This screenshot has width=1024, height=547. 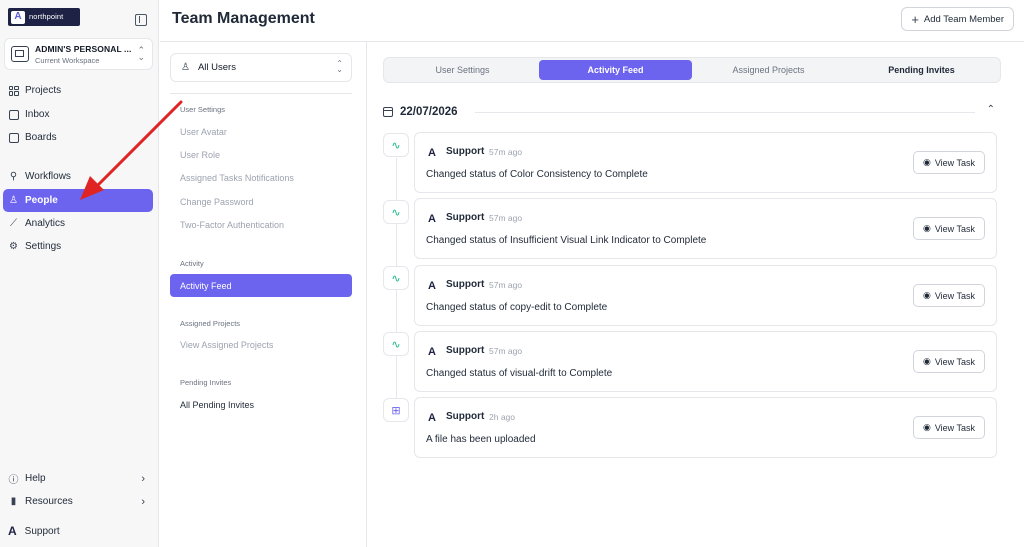 What do you see at coordinates (203, 132) in the screenshot?
I see `settings-item-user-avatar: User Avatar` at bounding box center [203, 132].